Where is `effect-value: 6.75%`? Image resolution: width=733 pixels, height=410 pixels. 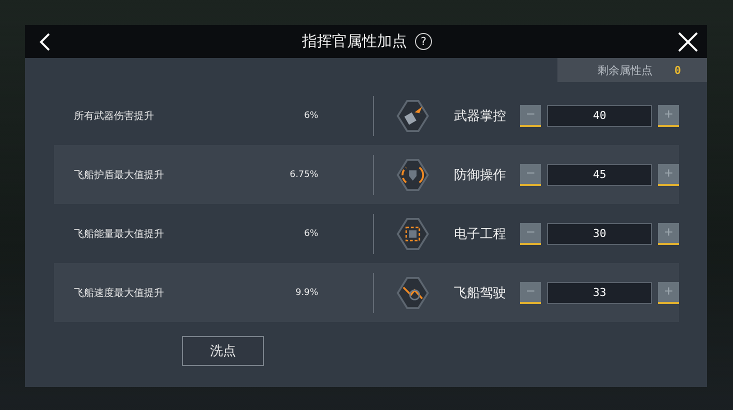
effect-value: 6.75% is located at coordinates (303, 175).